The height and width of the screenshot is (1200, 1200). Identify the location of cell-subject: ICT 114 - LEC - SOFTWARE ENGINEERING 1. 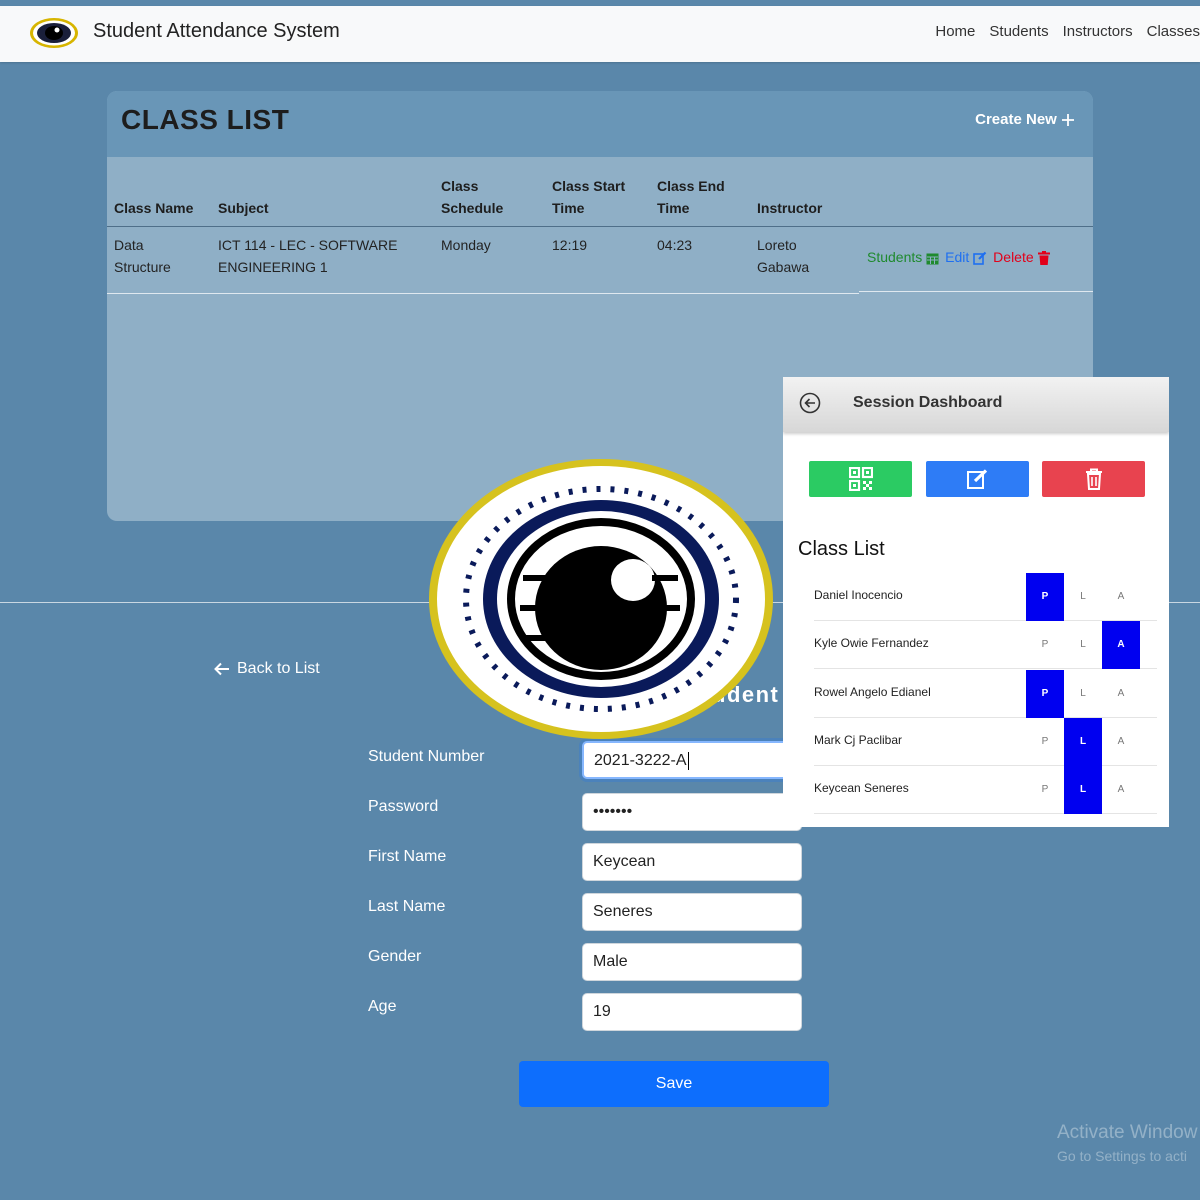
(307, 256).